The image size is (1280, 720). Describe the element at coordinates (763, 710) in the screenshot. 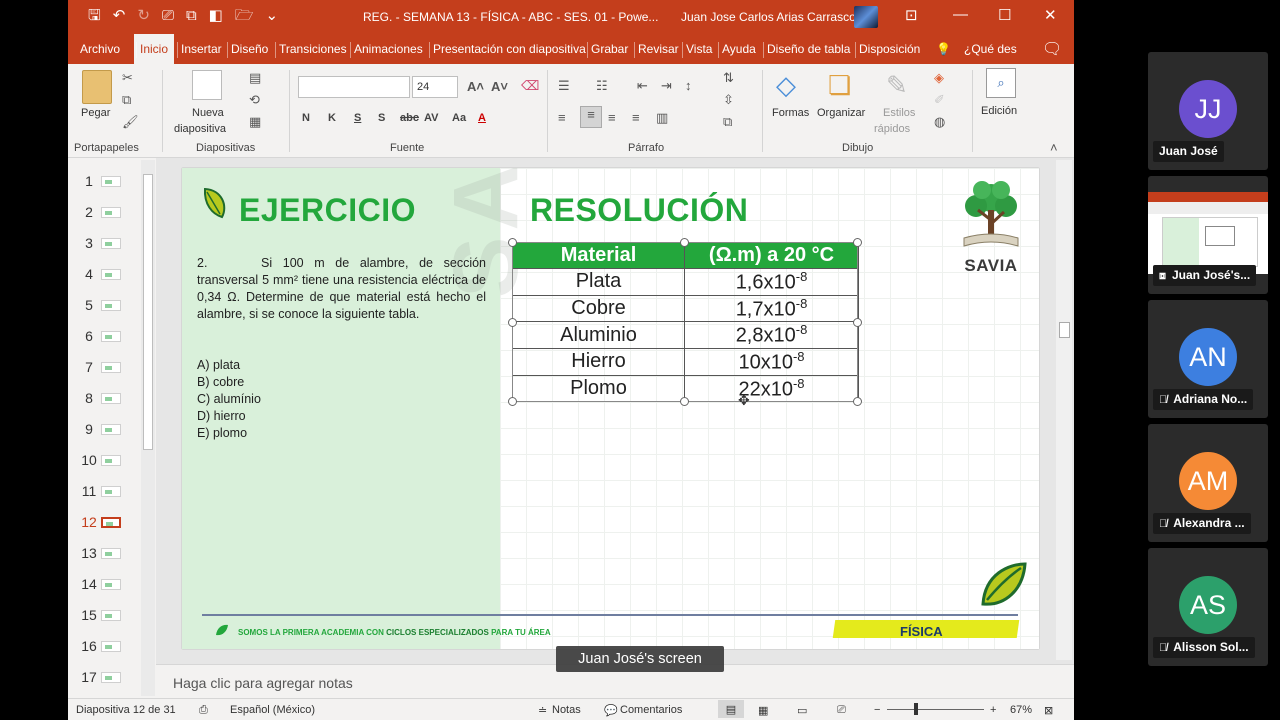

I see `sorter-view-icon: ▦` at that location.